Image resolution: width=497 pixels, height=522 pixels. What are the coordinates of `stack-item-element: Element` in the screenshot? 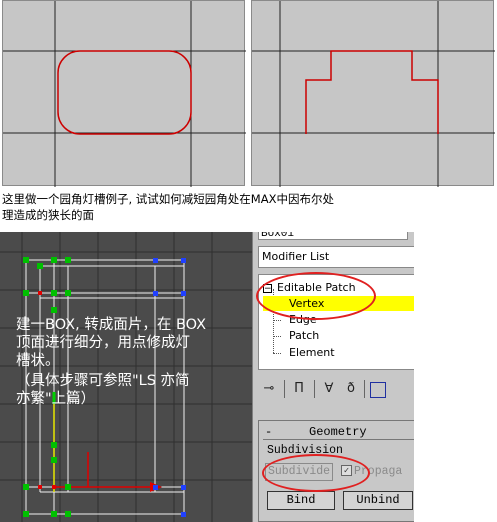 It's located at (312, 352).